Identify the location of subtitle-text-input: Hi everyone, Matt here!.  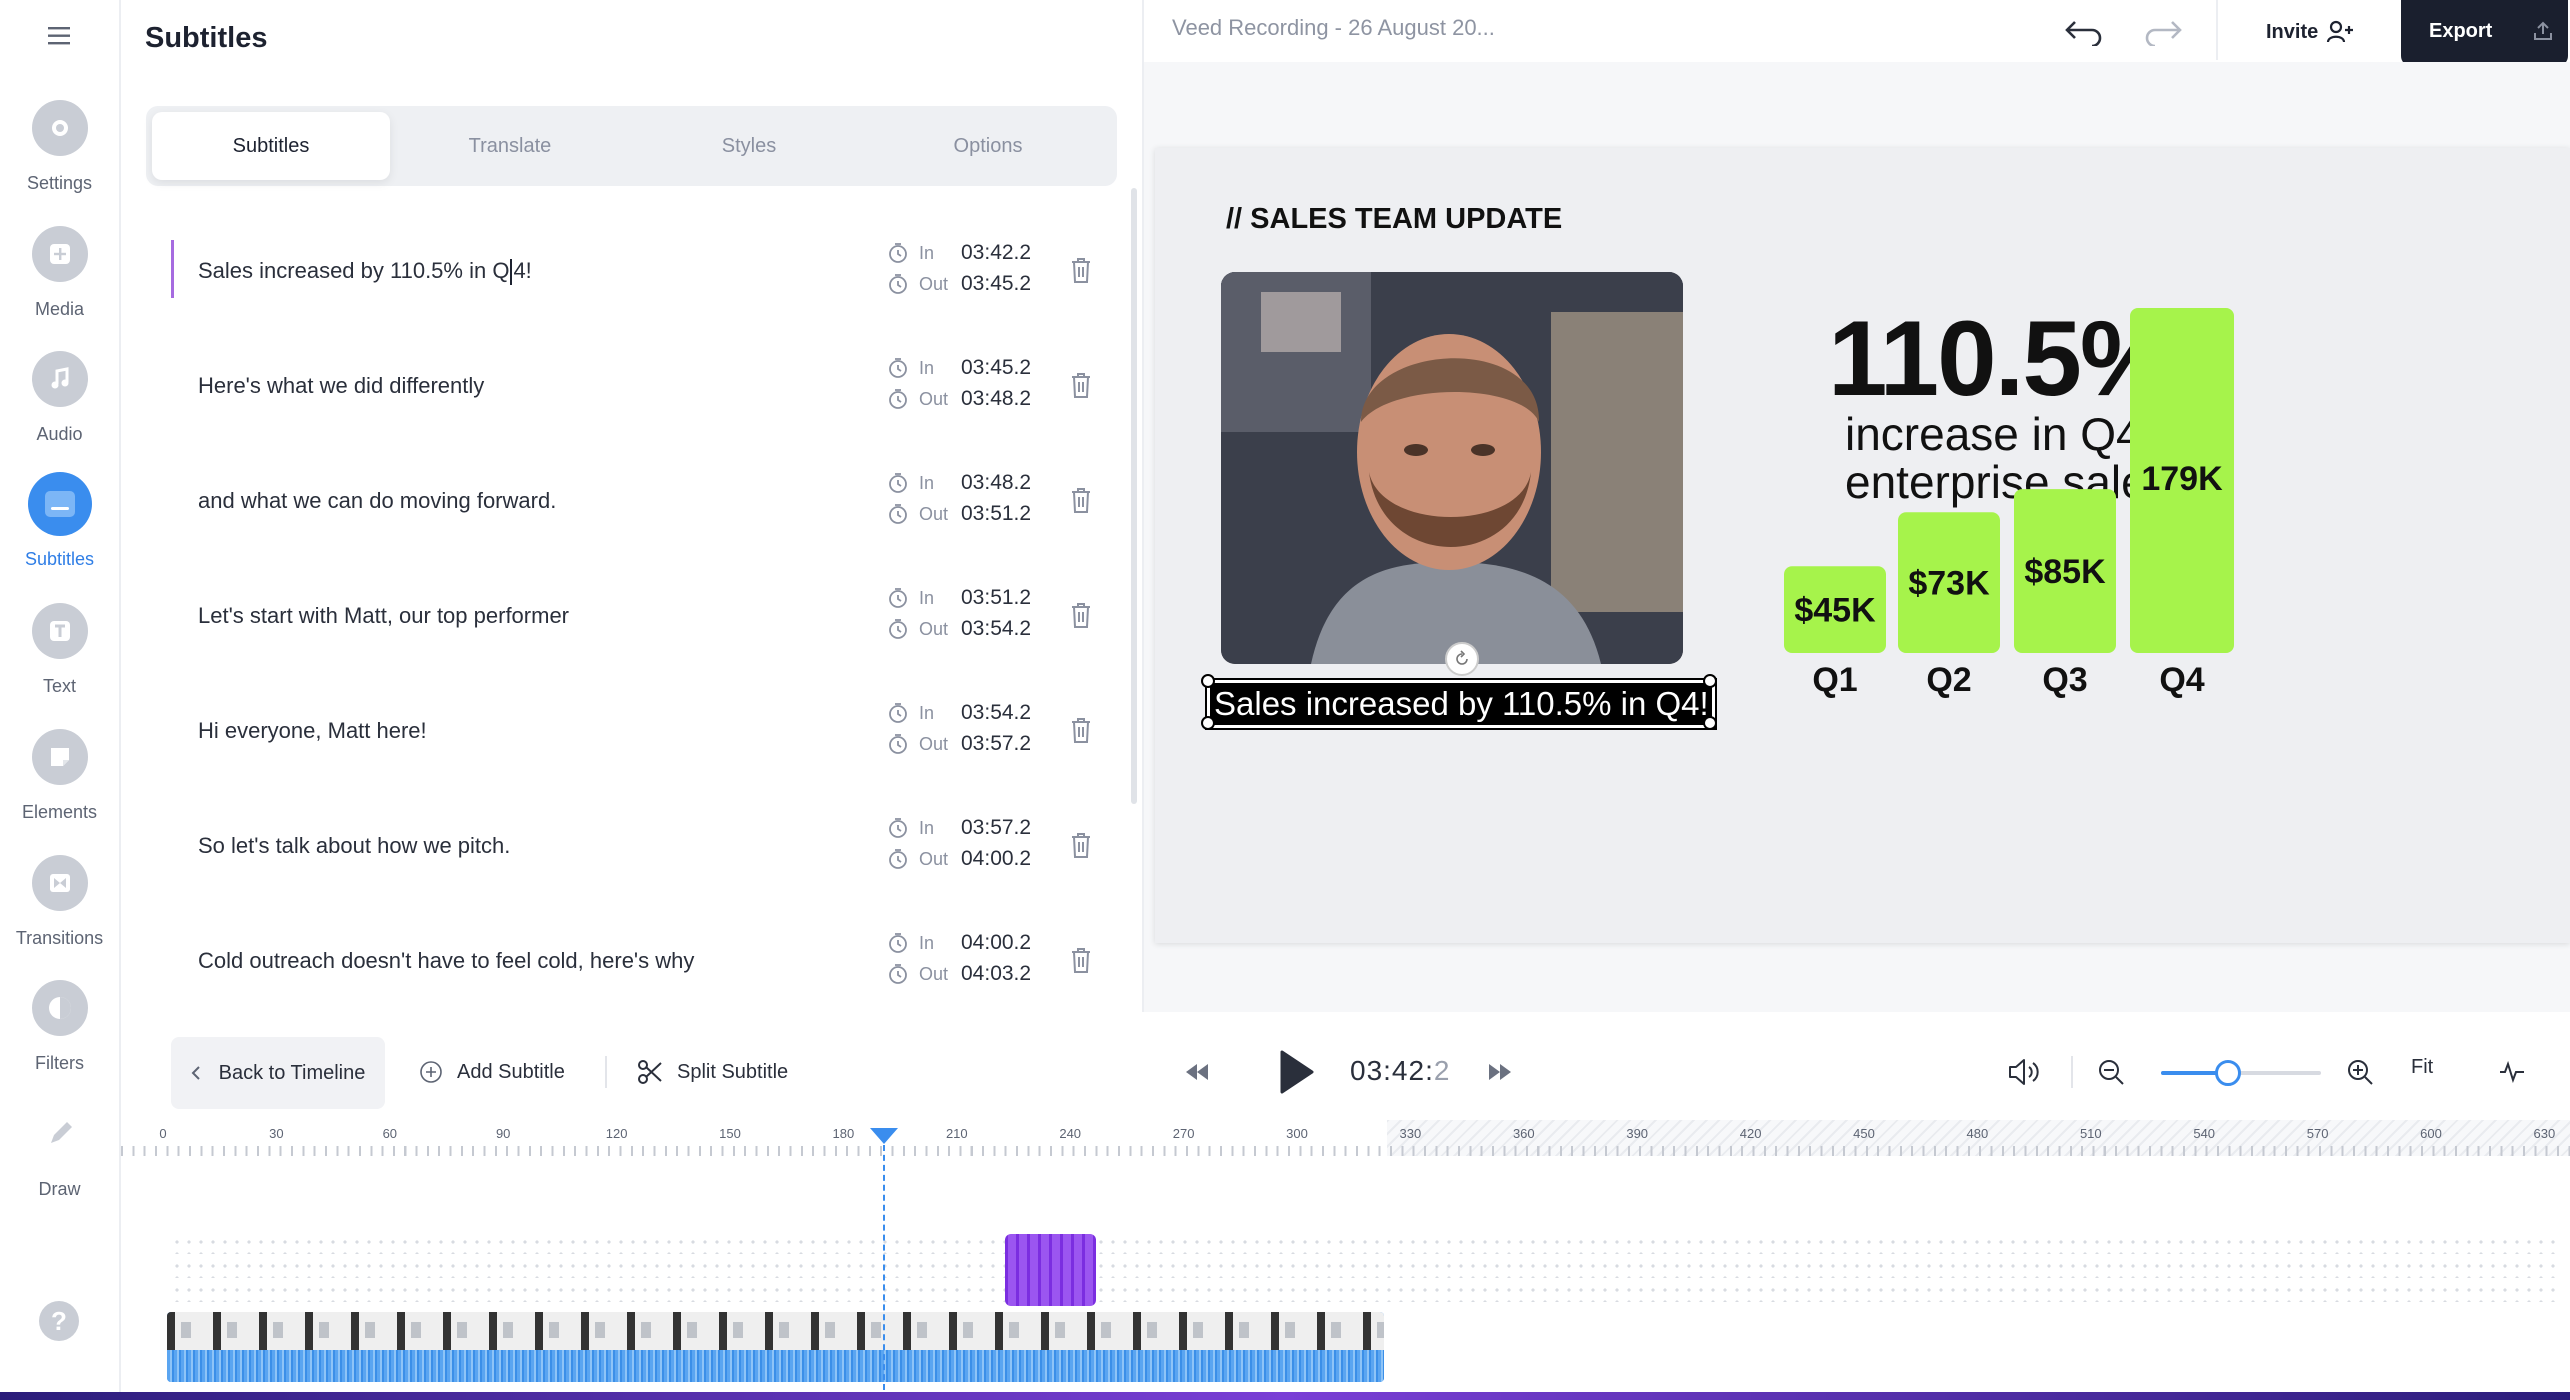
(312, 731).